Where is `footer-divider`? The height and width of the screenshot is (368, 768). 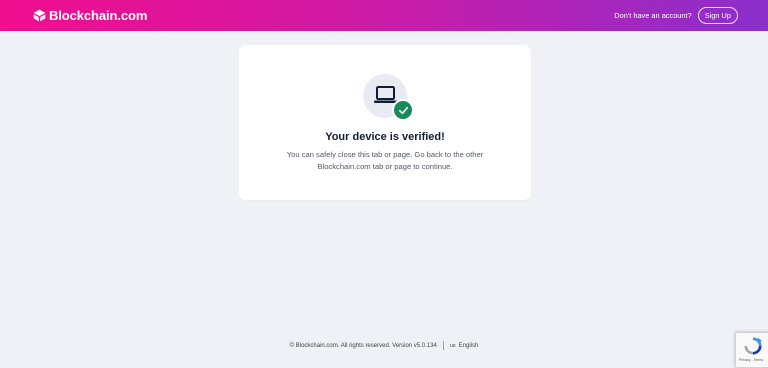 footer-divider is located at coordinates (443, 345).